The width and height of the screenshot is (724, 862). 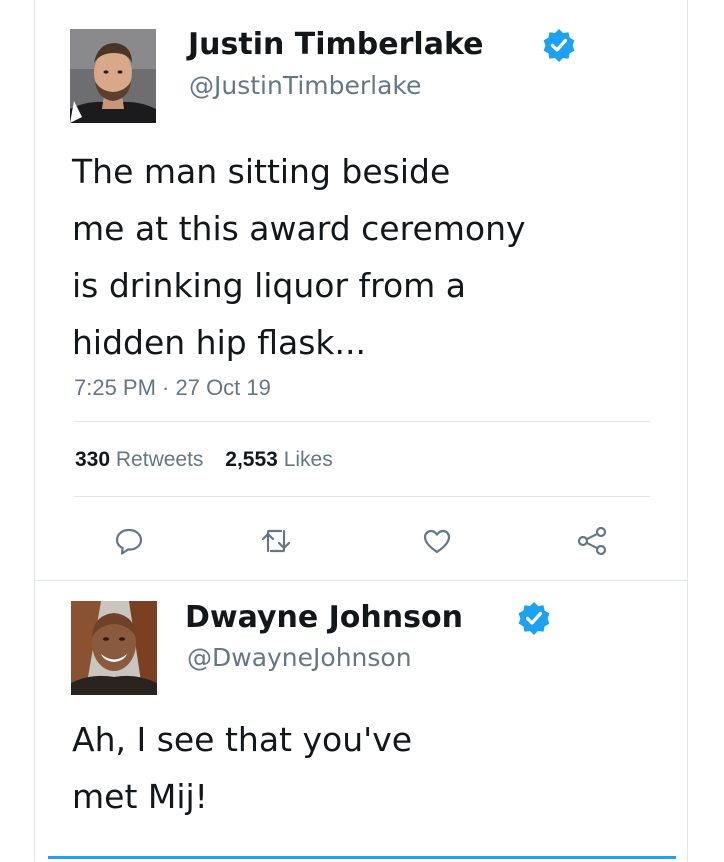 I want to click on share-button, so click(x=592, y=541).